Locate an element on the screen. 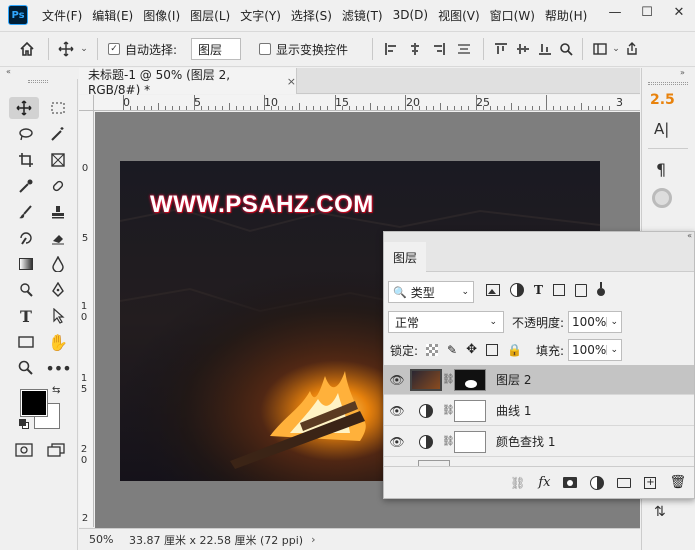  brush-tool-icon is located at coordinates (26, 212).